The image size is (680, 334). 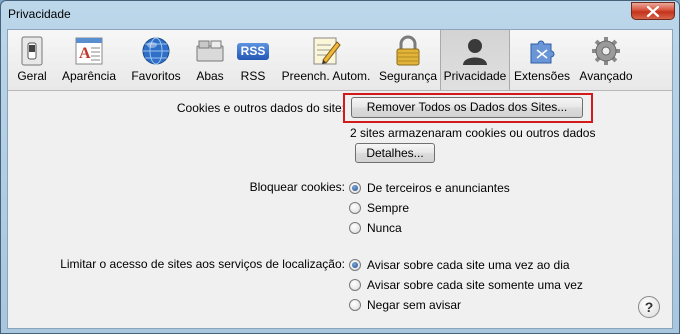 I want to click on tab-label: Geral, so click(x=32, y=76).